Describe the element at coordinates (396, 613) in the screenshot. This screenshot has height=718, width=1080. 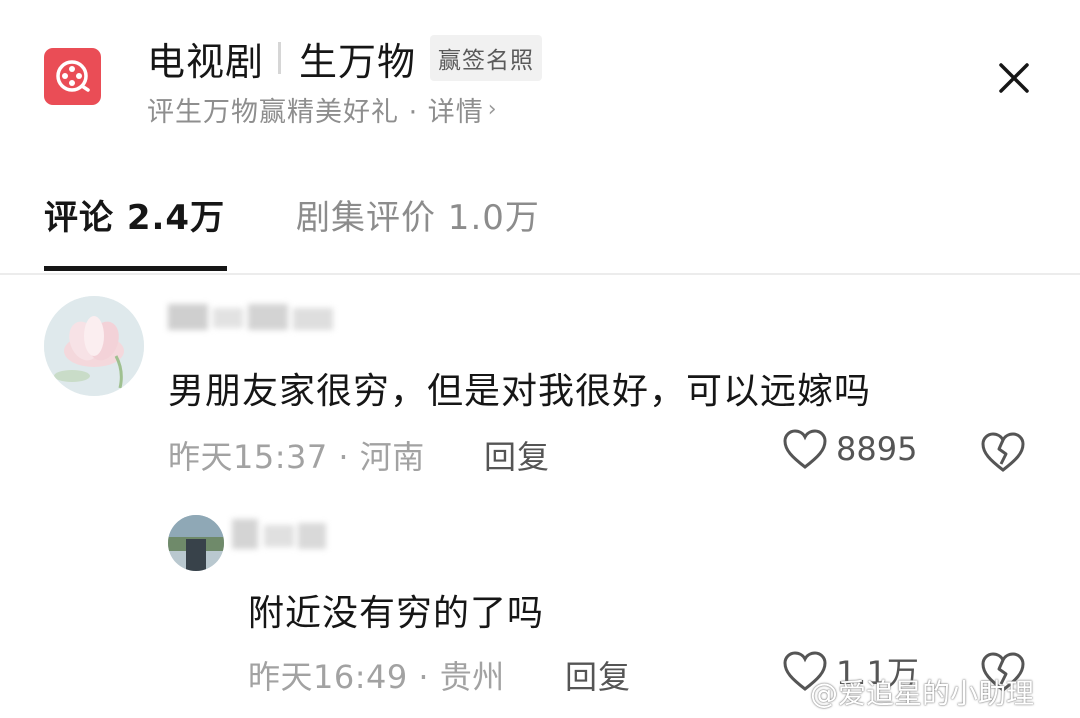
I see `reply-text: 附近没有穷的了吗` at that location.